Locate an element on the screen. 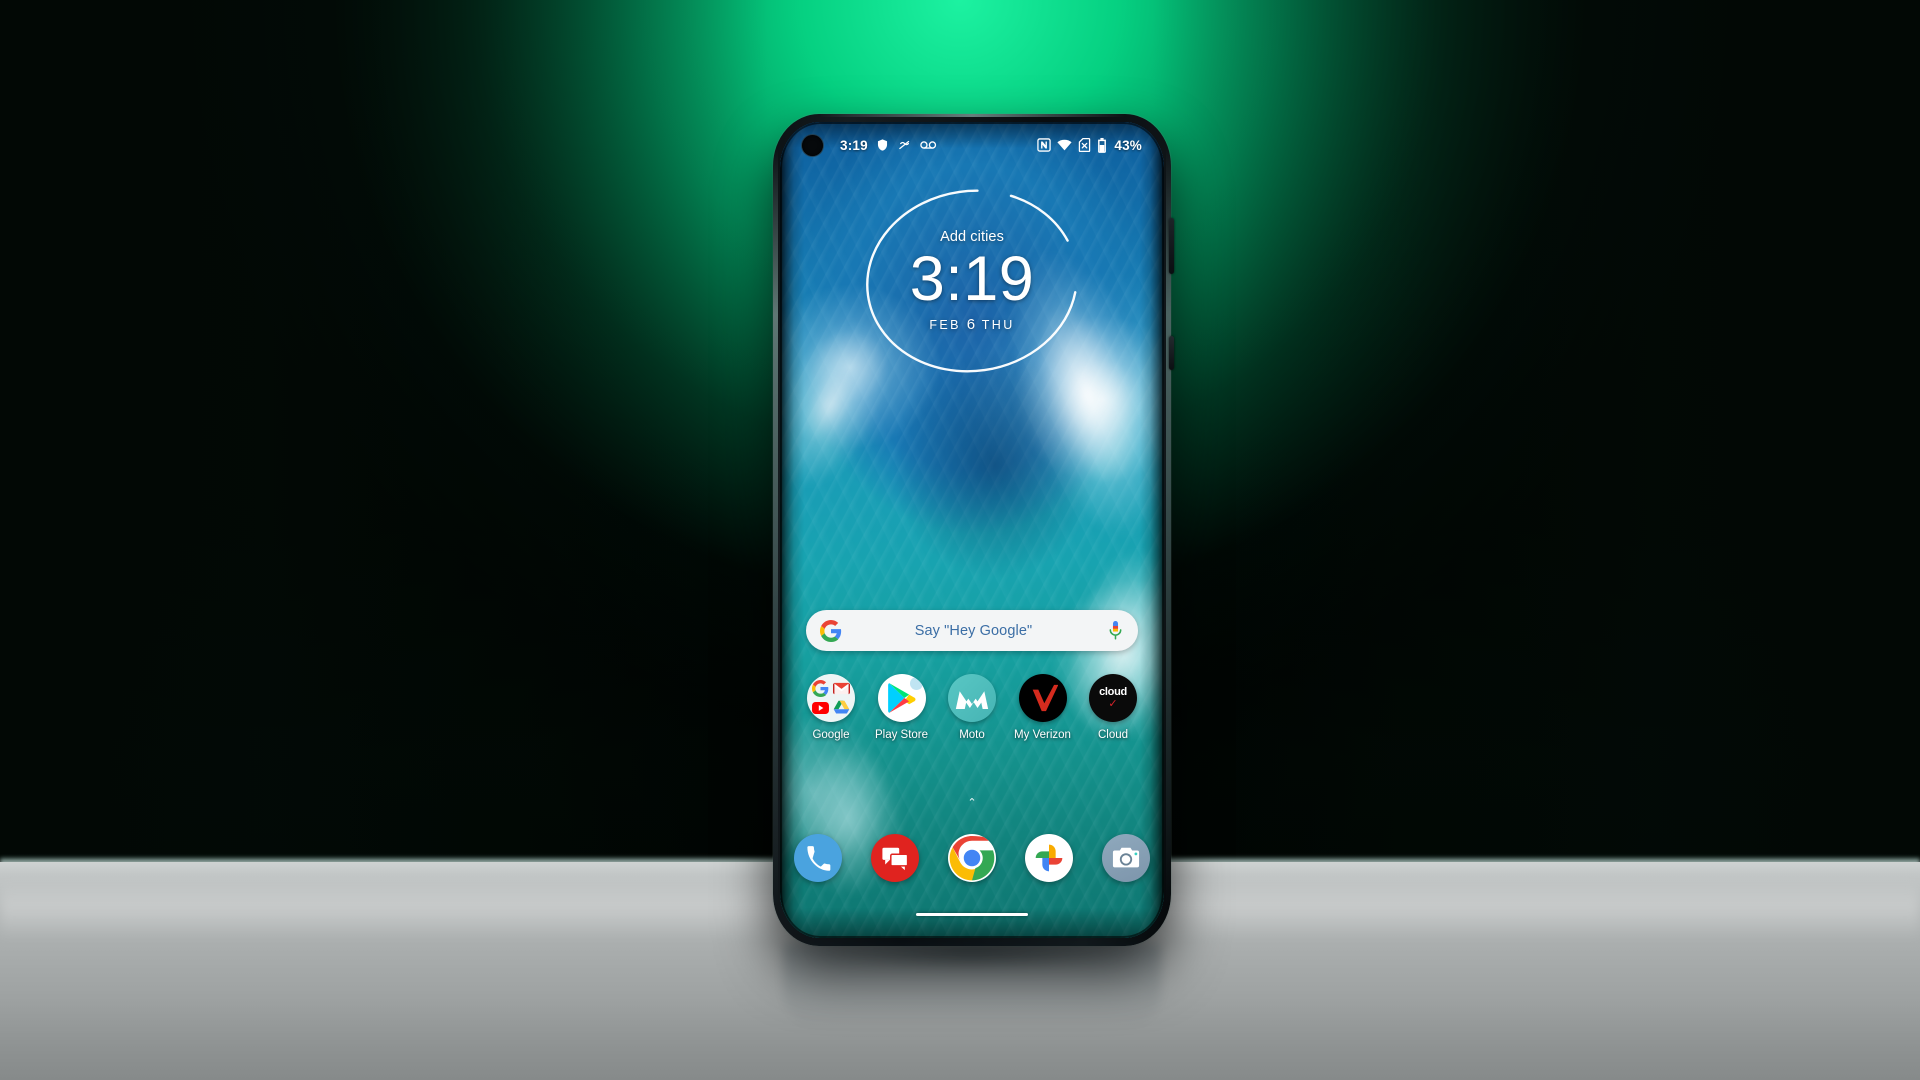 The height and width of the screenshot is (1080, 1920). clock-time: 3:19 is located at coordinates (972, 279).